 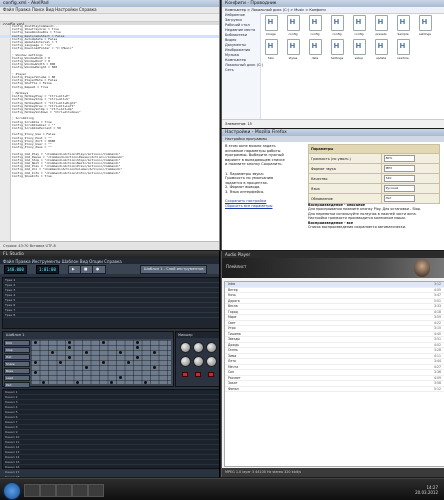 I want to click on file-item: readme, so click(x=403, y=49).